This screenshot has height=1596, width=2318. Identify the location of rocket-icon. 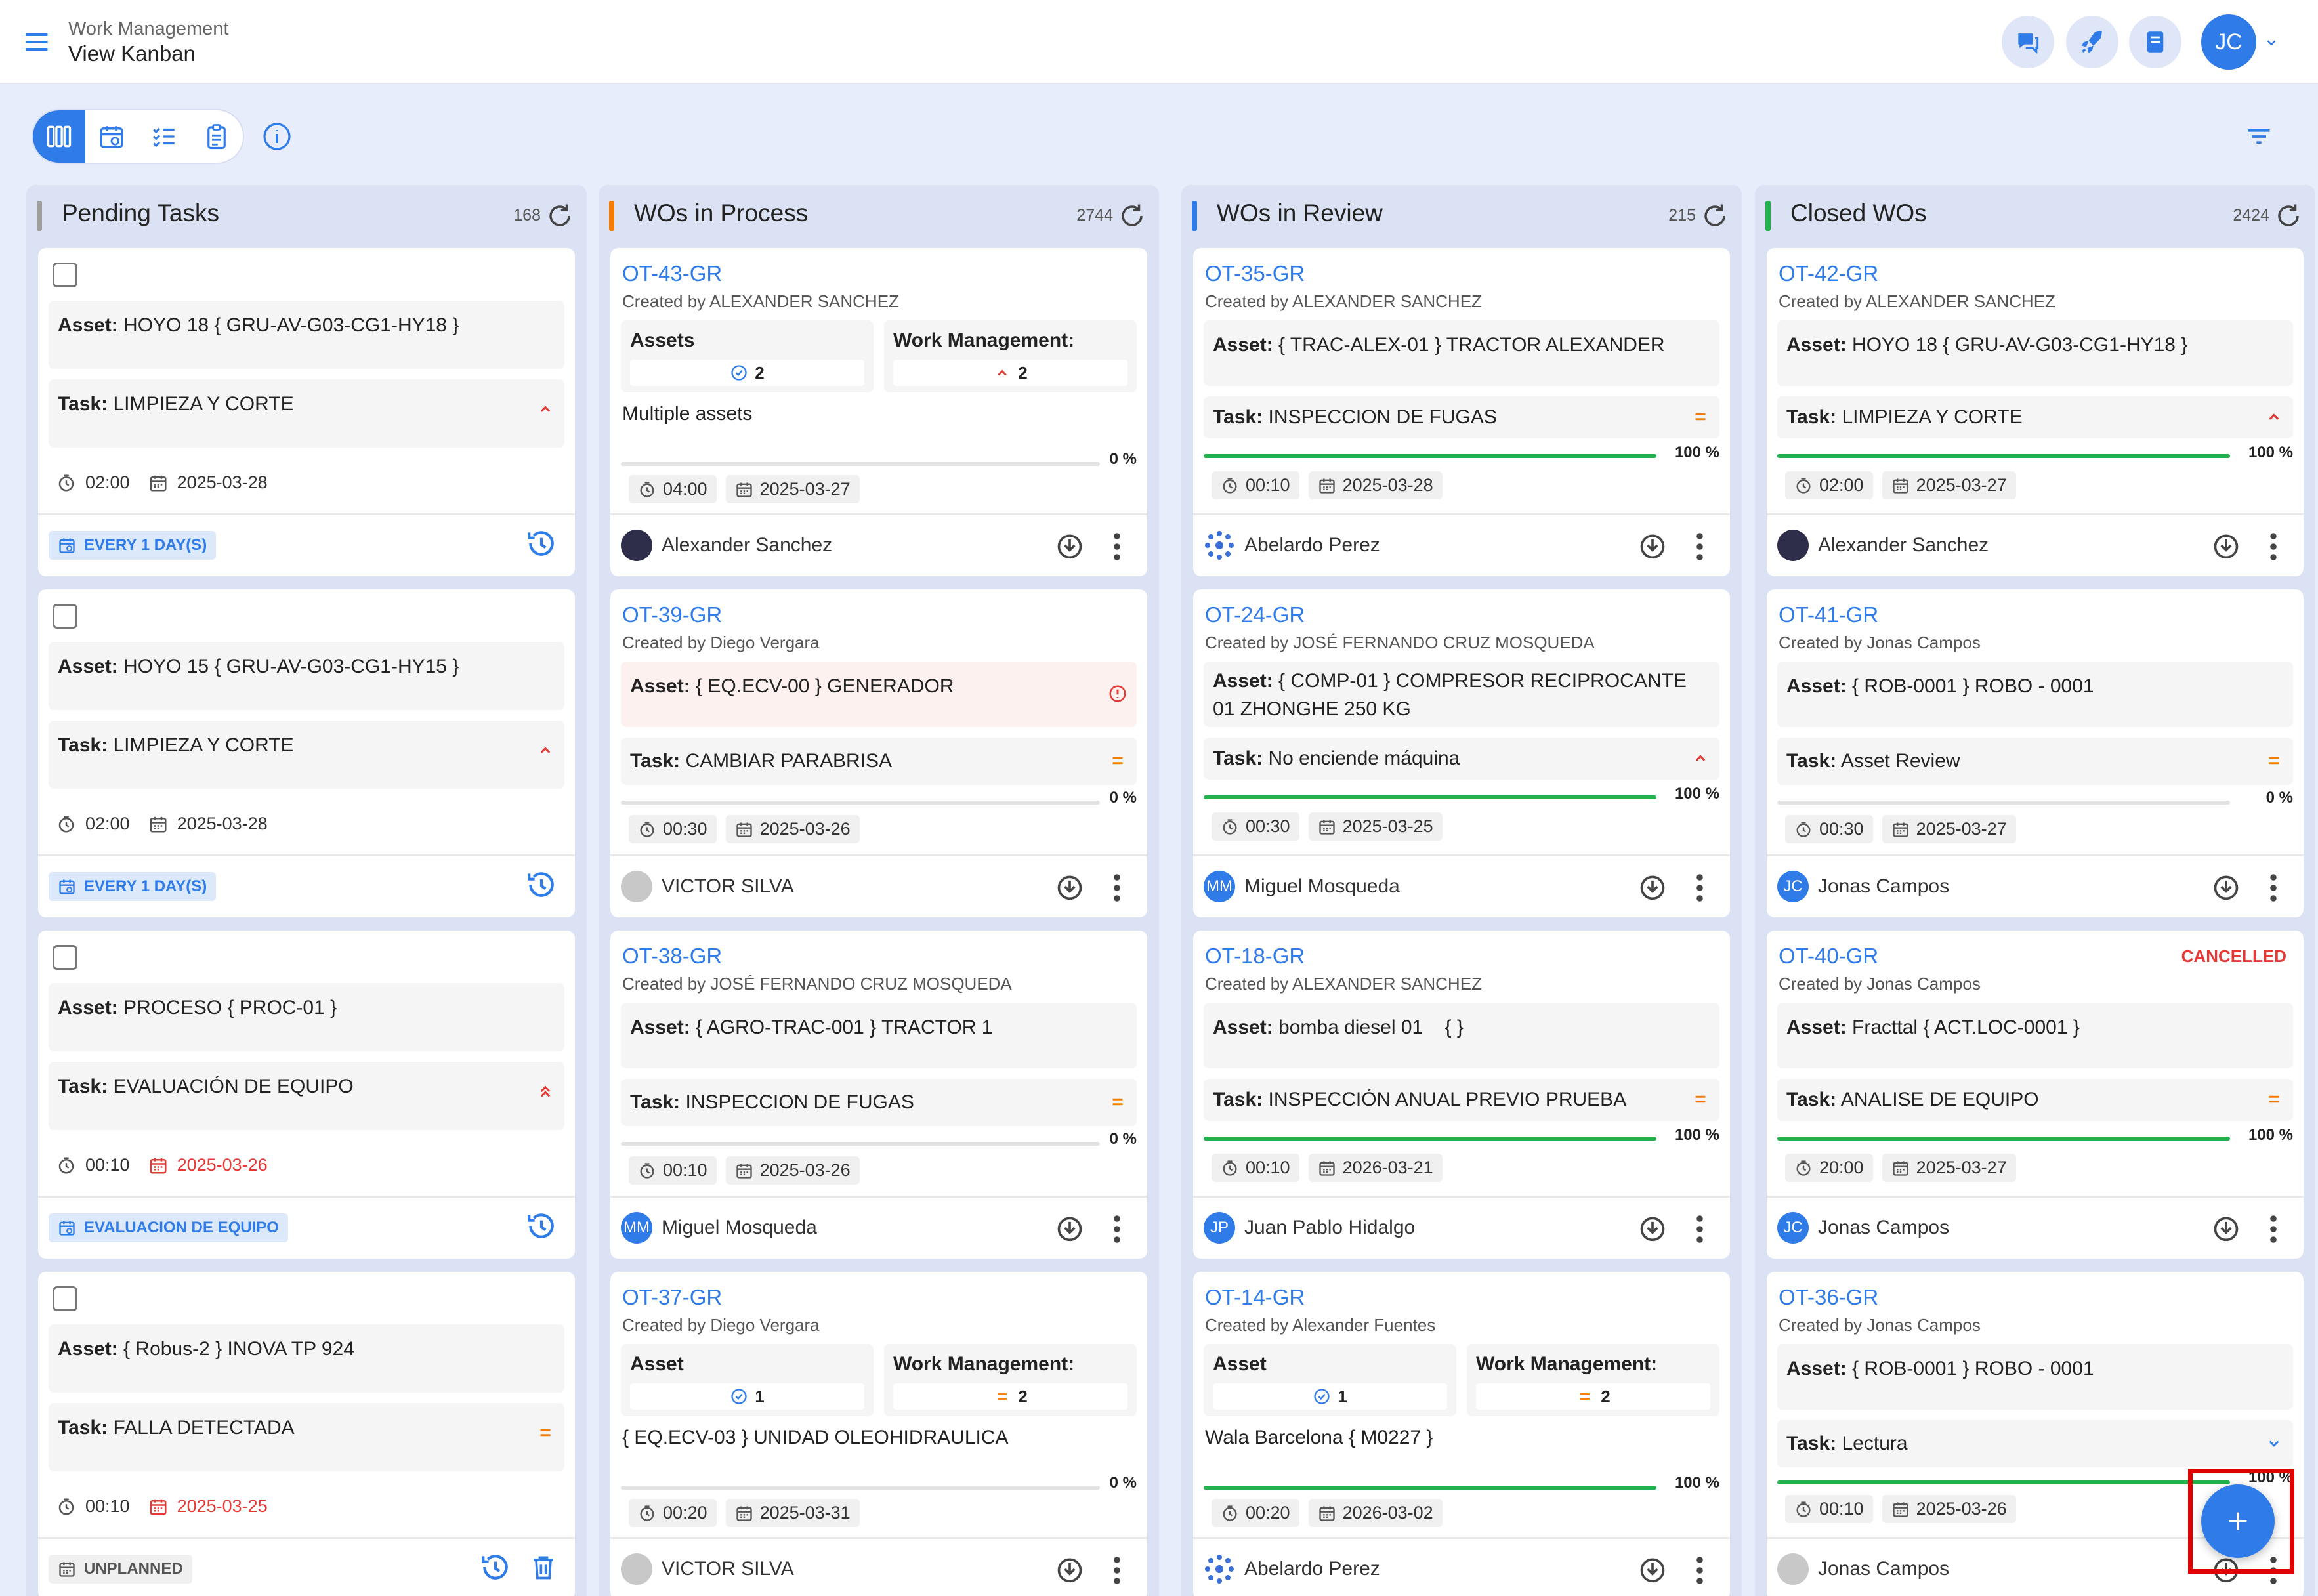
(2092, 42).